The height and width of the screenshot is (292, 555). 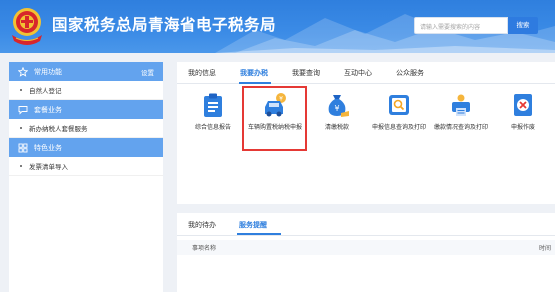 I want to click on tab-public-service: 公众服务, so click(x=410, y=73).